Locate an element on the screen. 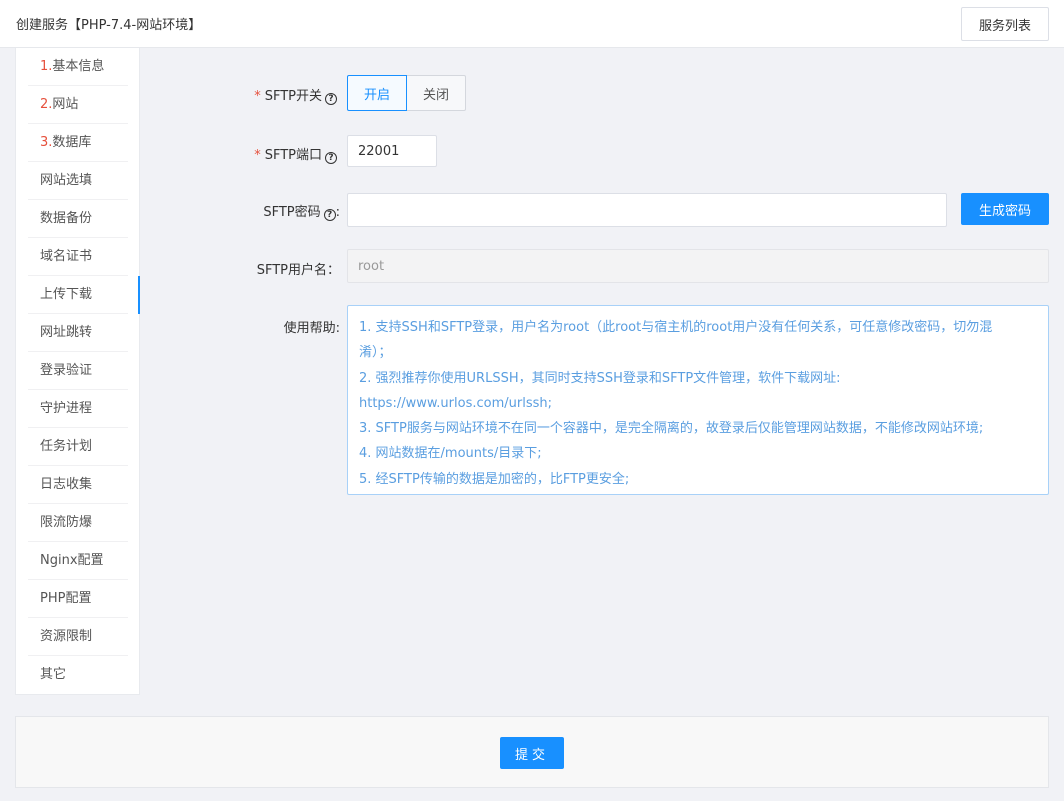 This screenshot has height=801, width=1064. sidebar-item-database: 3.数据库 is located at coordinates (78, 143).